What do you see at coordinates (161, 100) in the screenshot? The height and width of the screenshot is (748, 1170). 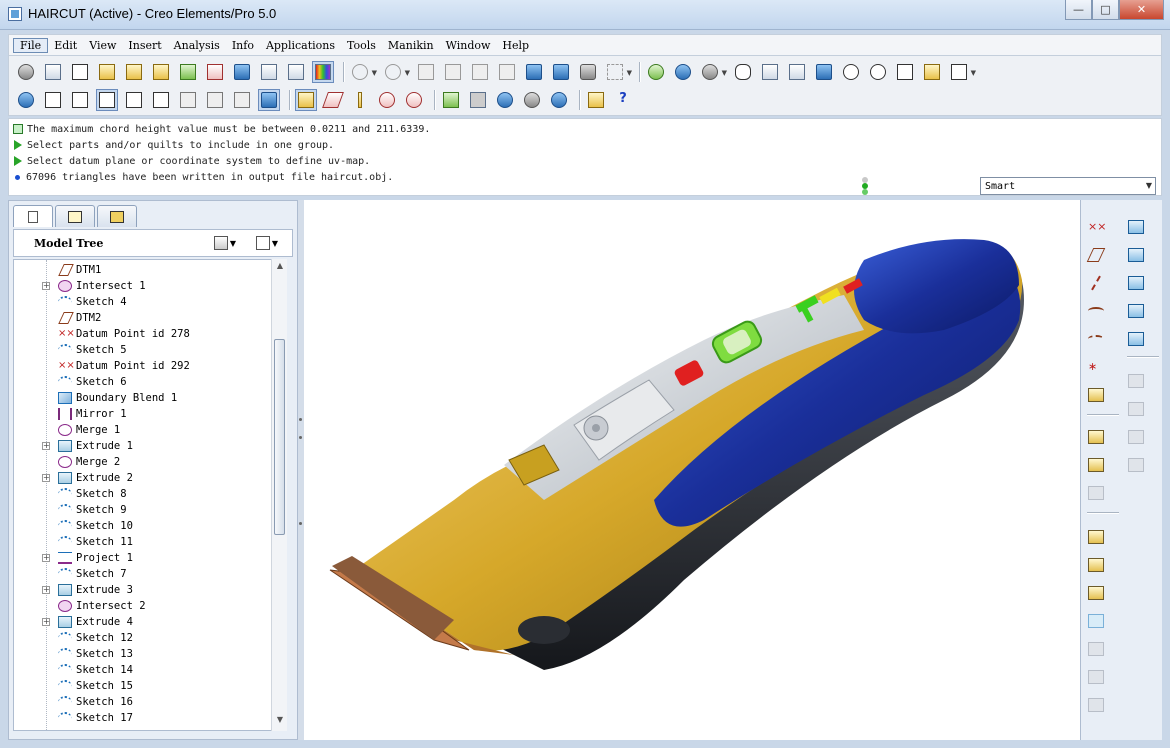 I see `display-edges-icon` at bounding box center [161, 100].